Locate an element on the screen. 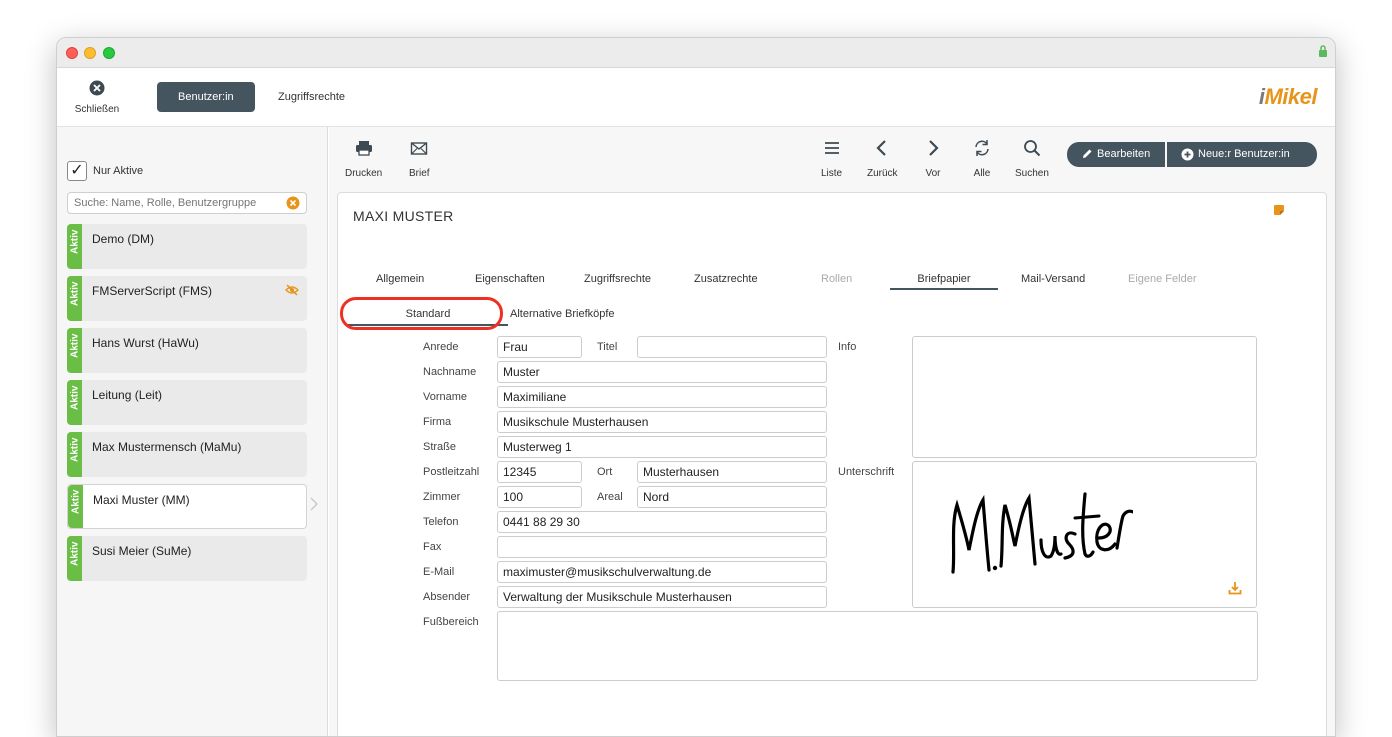 The height and width of the screenshot is (737, 1392). salutation-label: Anrede is located at coordinates (441, 347).